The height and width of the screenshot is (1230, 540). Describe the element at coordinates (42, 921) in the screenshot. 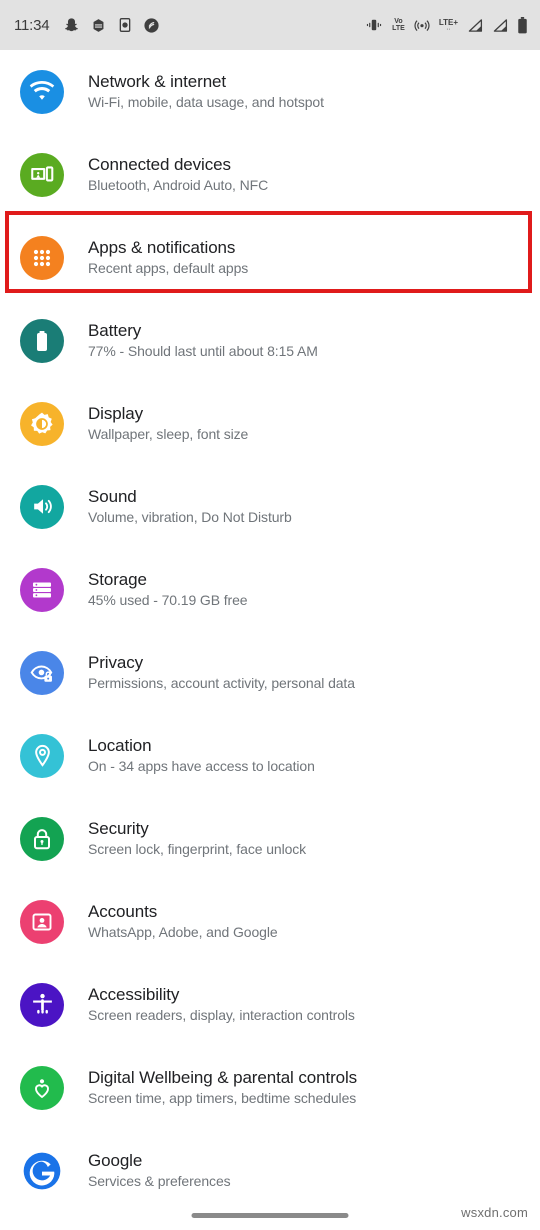

I see `account-card-icon` at that location.